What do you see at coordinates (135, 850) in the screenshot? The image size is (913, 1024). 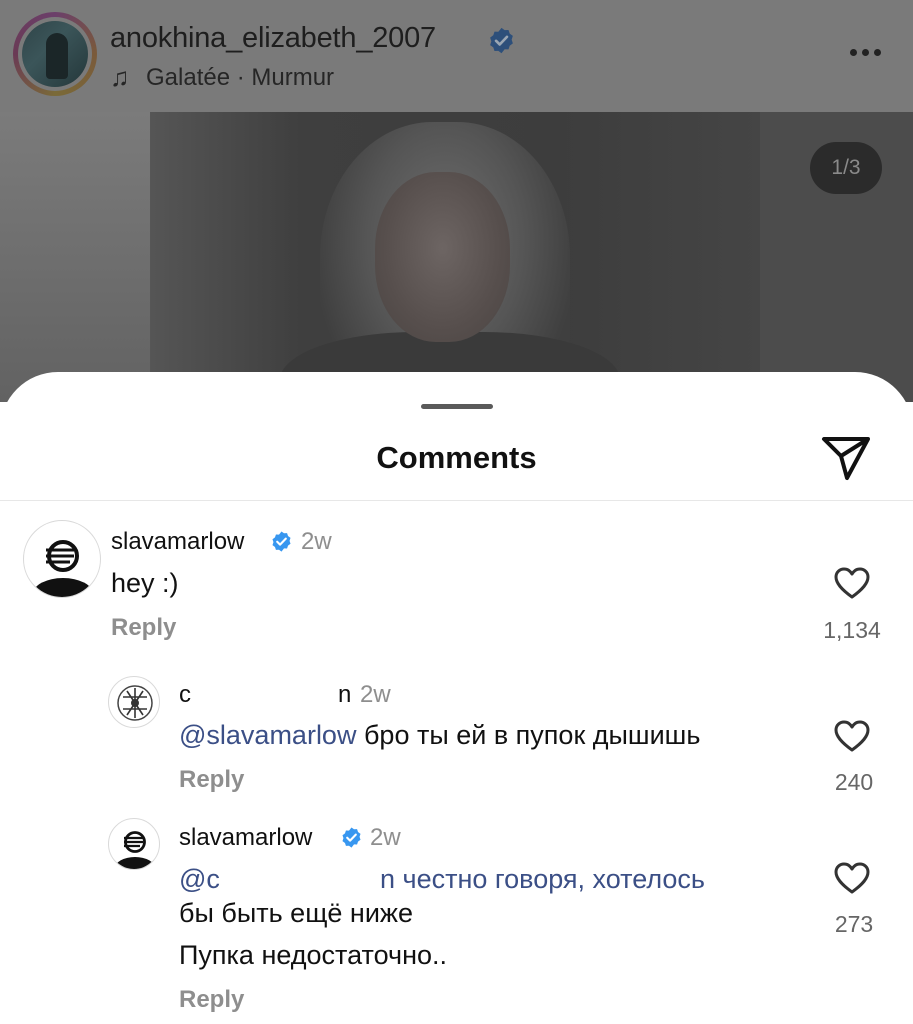 I see `slavamarlow-logo-icon` at bounding box center [135, 850].